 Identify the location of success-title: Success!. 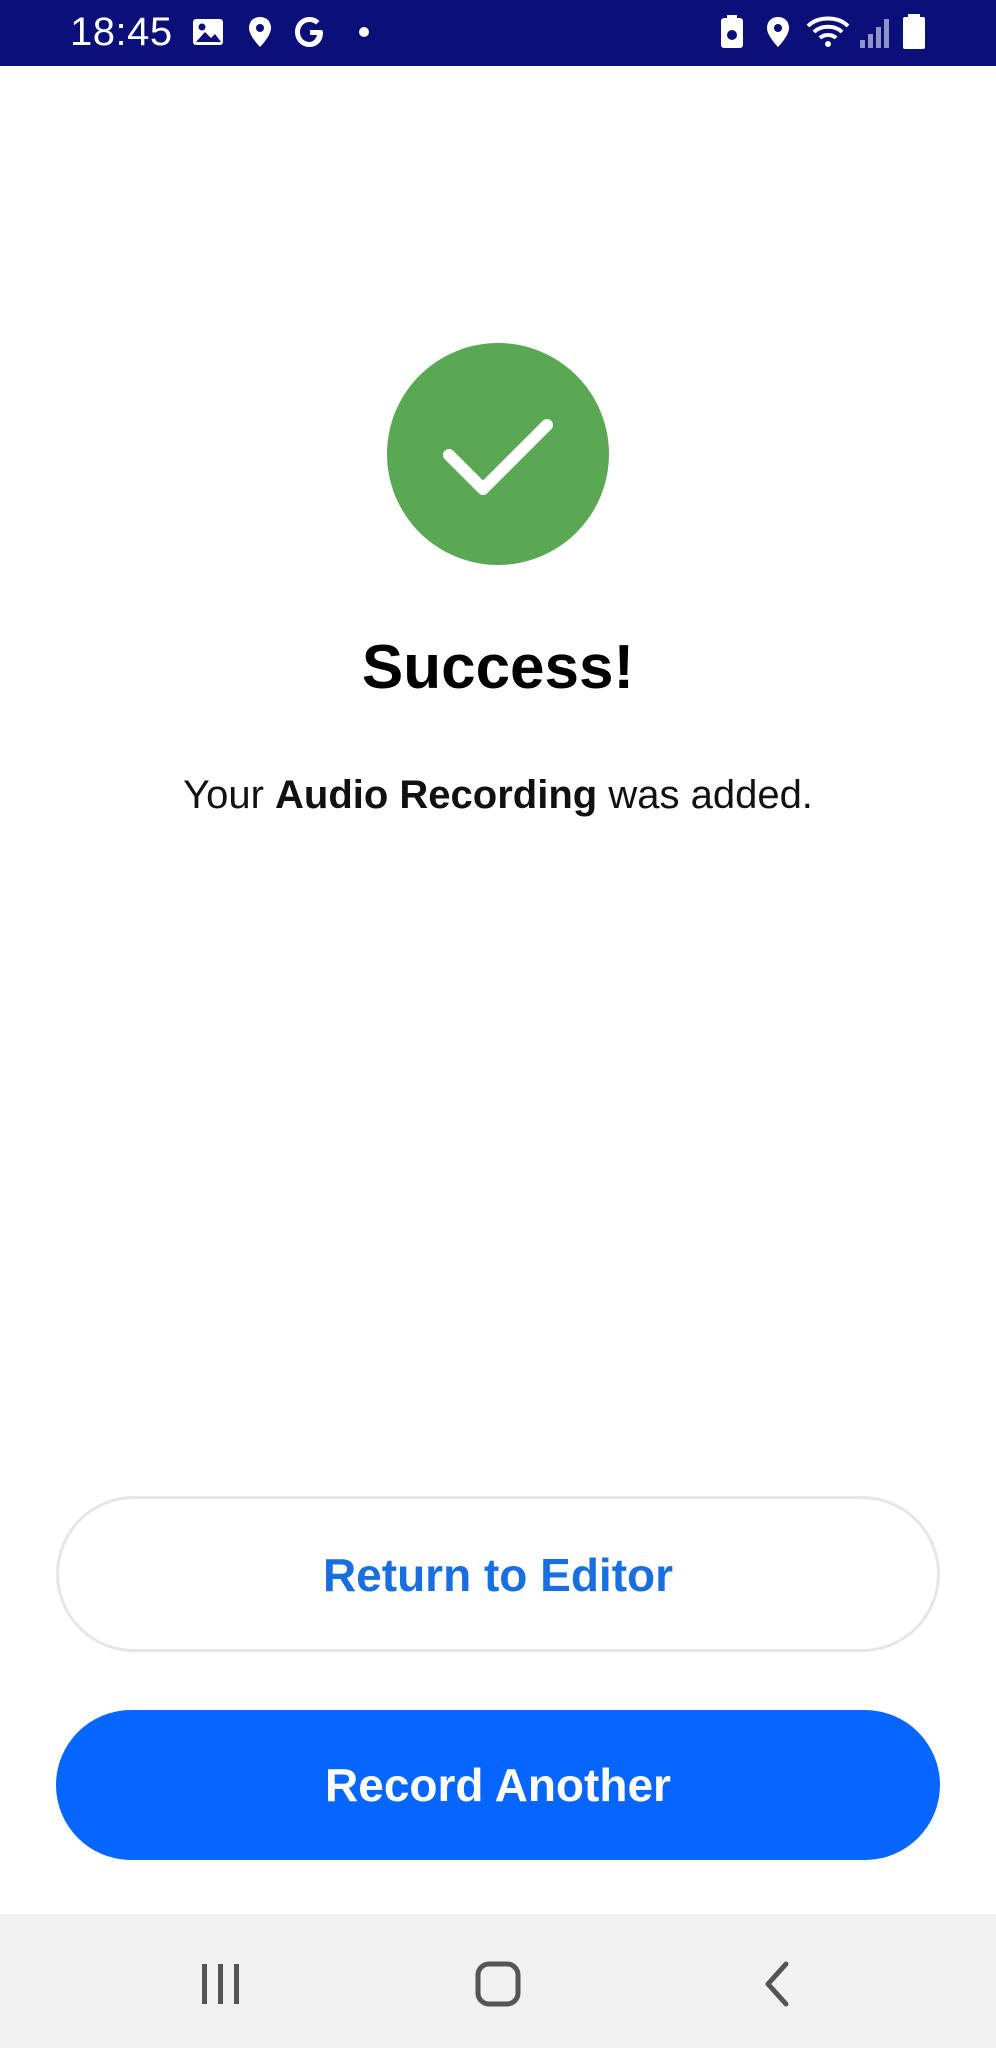
(498, 667).